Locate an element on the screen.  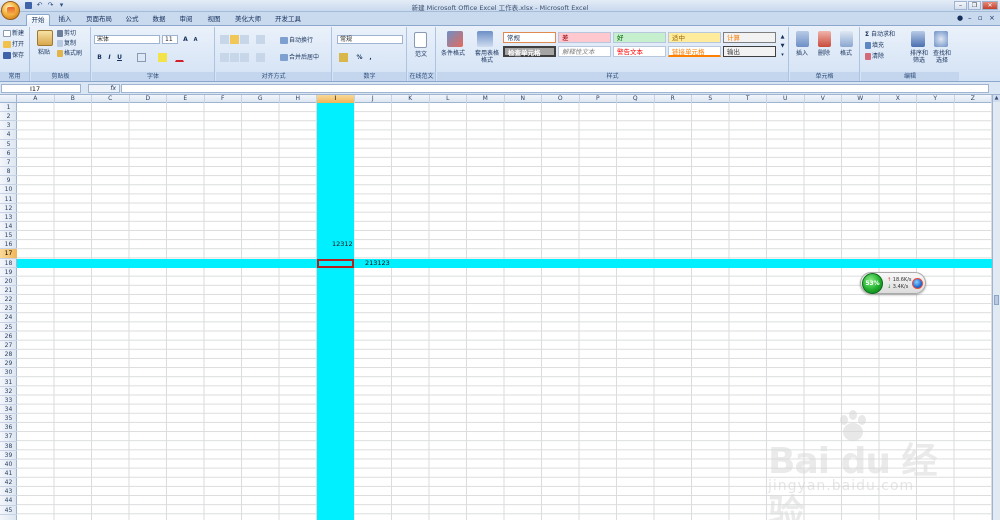
formula-input is located at coordinates (555, 88).